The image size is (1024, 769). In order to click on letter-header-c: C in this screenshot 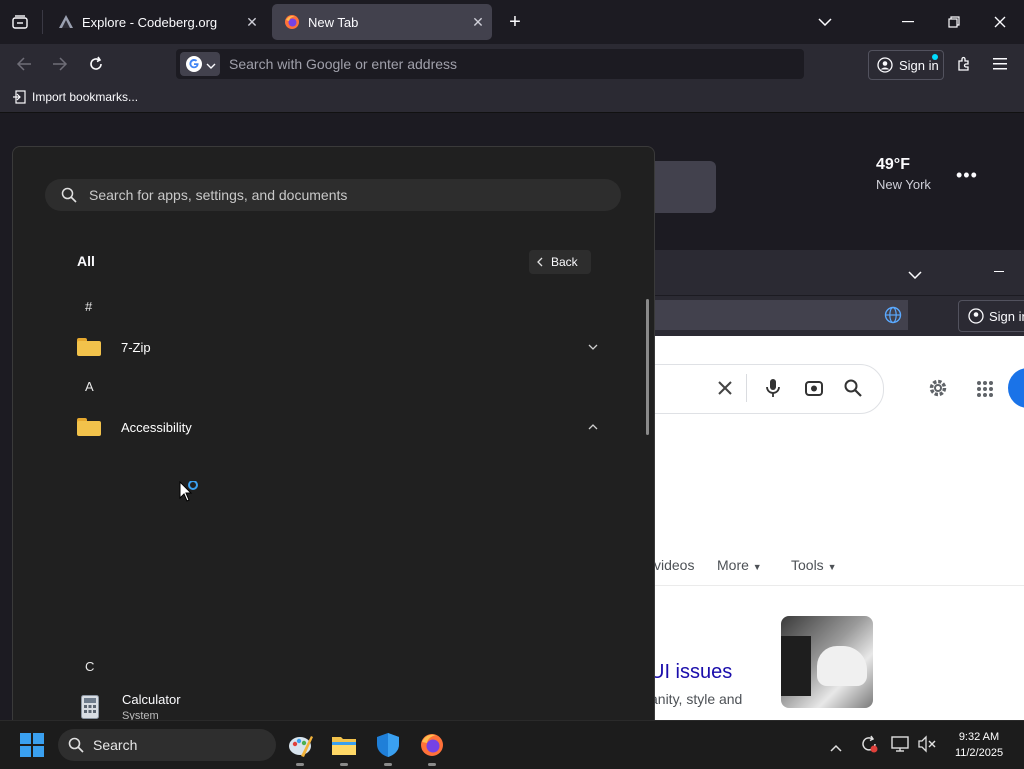, I will do `click(89, 666)`.